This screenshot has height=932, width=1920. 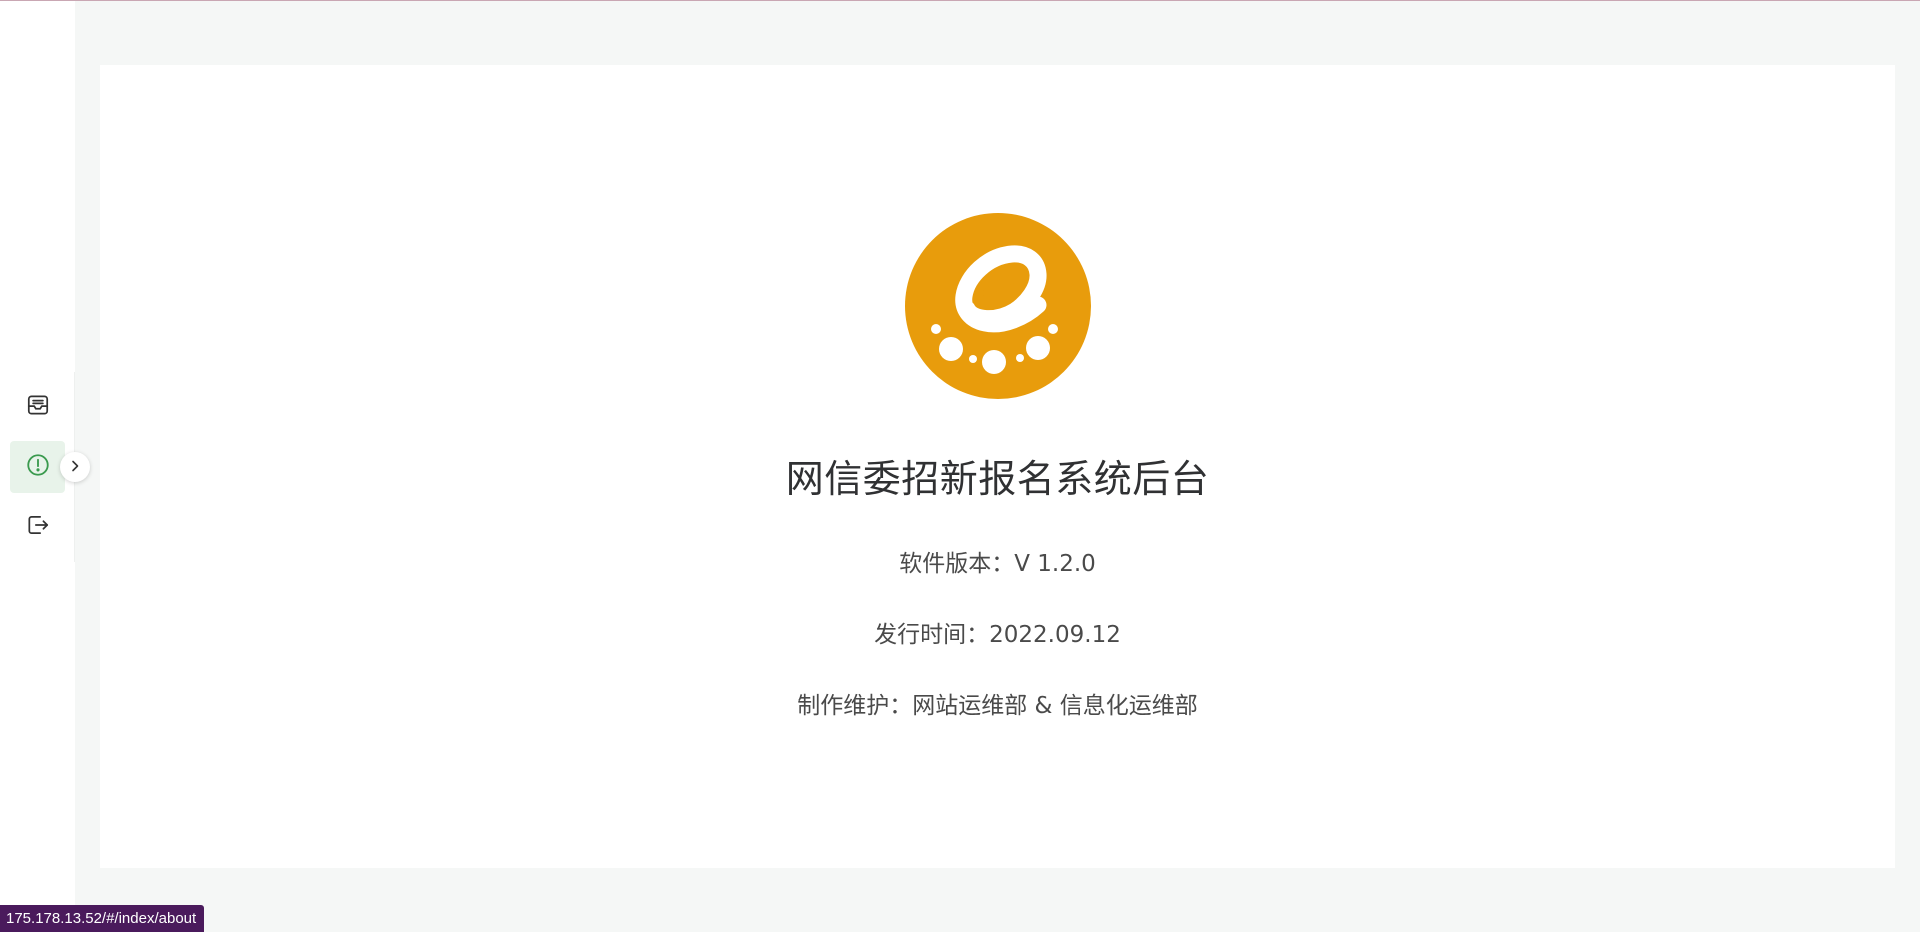 What do you see at coordinates (997, 706) in the screenshot?
I see `maintainer-text: 制作维护：网站运维部 & 信息化运维部` at bounding box center [997, 706].